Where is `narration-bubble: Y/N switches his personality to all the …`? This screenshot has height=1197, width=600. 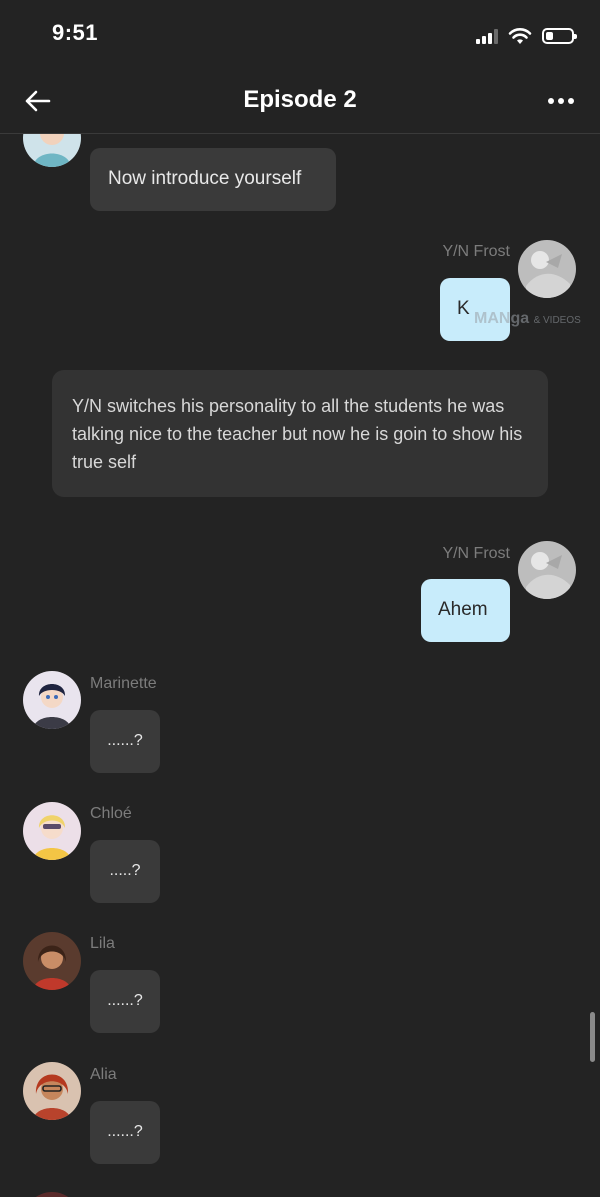
narration-bubble: Y/N switches his personality to all the … is located at coordinates (300, 433).